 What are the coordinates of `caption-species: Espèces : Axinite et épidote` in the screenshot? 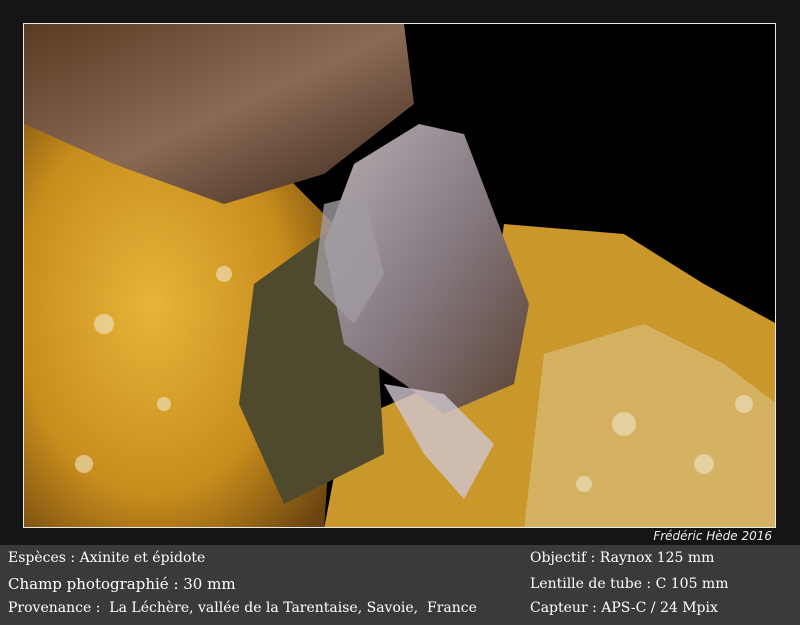 It's located at (107, 558).